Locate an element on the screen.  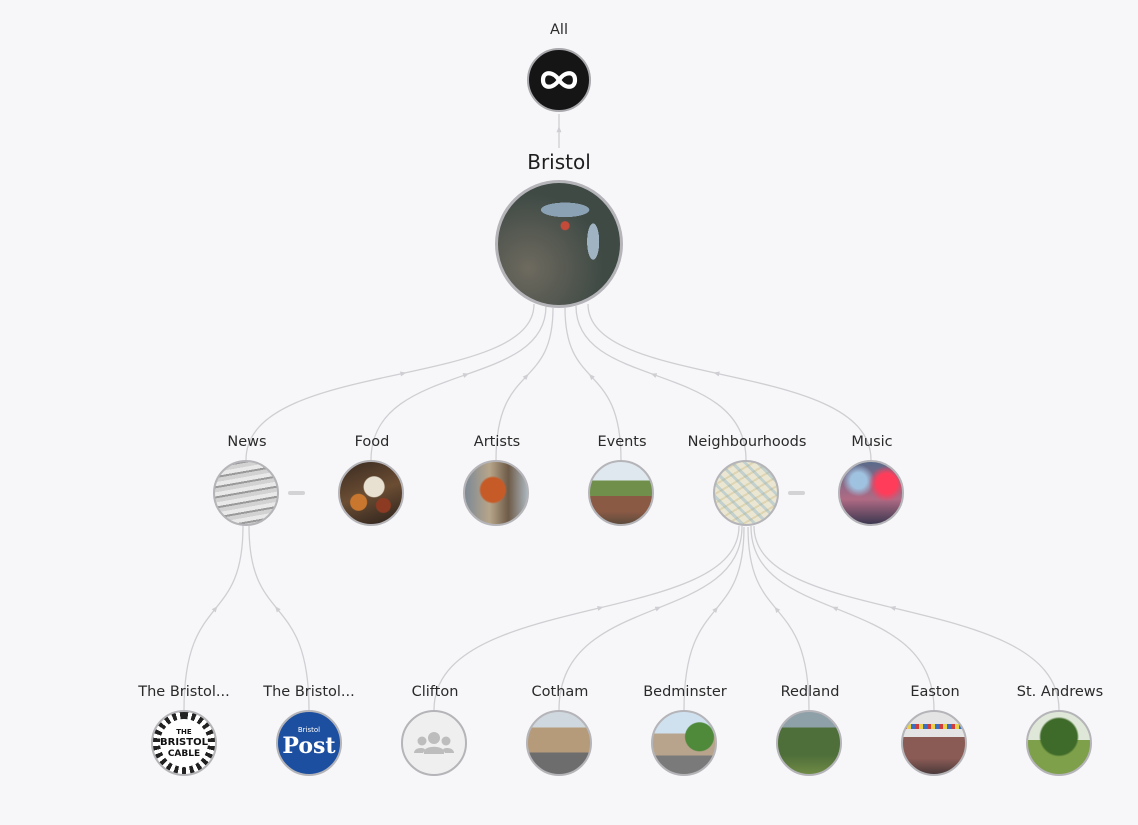
node-label: Easton is located at coordinates (935, 692).